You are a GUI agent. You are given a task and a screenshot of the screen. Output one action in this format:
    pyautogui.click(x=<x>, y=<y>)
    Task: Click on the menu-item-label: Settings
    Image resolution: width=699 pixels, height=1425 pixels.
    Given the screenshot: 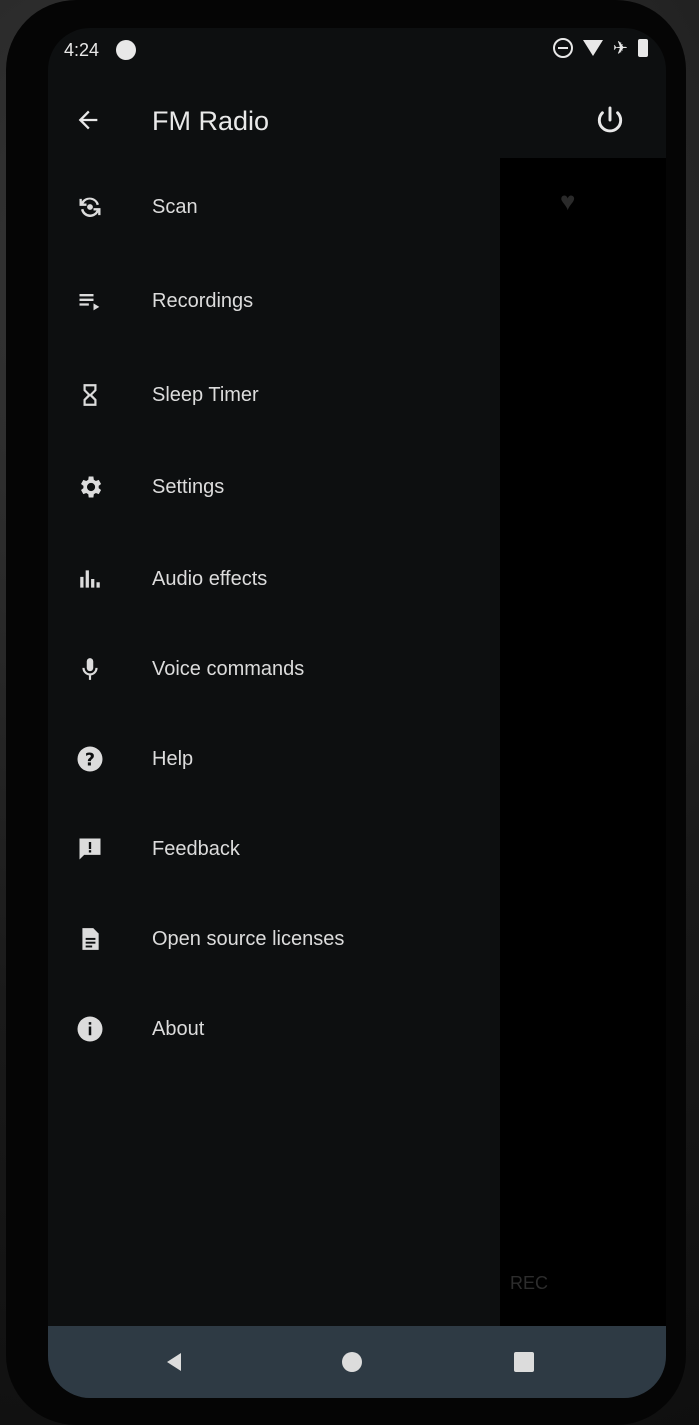 What is the action you would take?
    pyautogui.click(x=188, y=486)
    